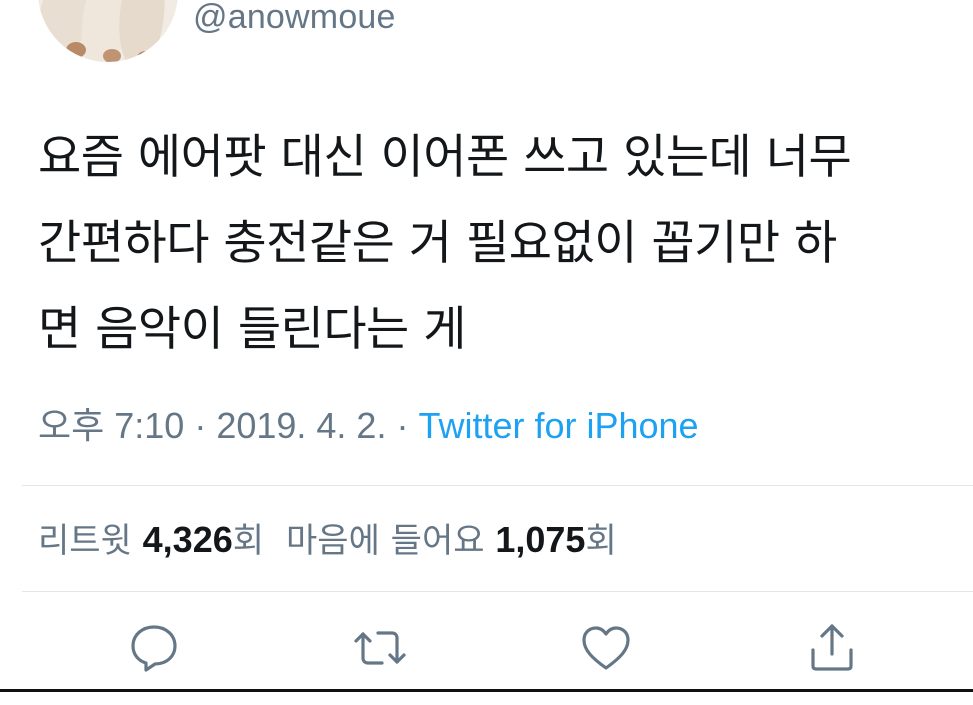  Describe the element at coordinates (111, 425) in the screenshot. I see `tweet-time: 오후 7:10` at that location.